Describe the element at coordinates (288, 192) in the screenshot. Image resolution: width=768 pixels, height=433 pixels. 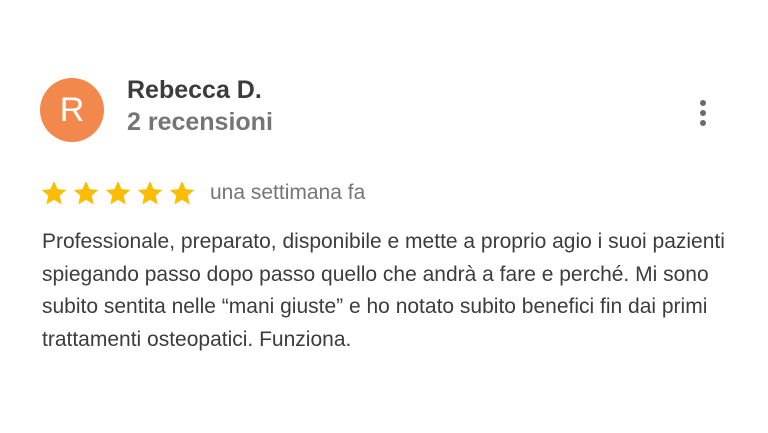
I see `review-date: una settimana fa` at that location.